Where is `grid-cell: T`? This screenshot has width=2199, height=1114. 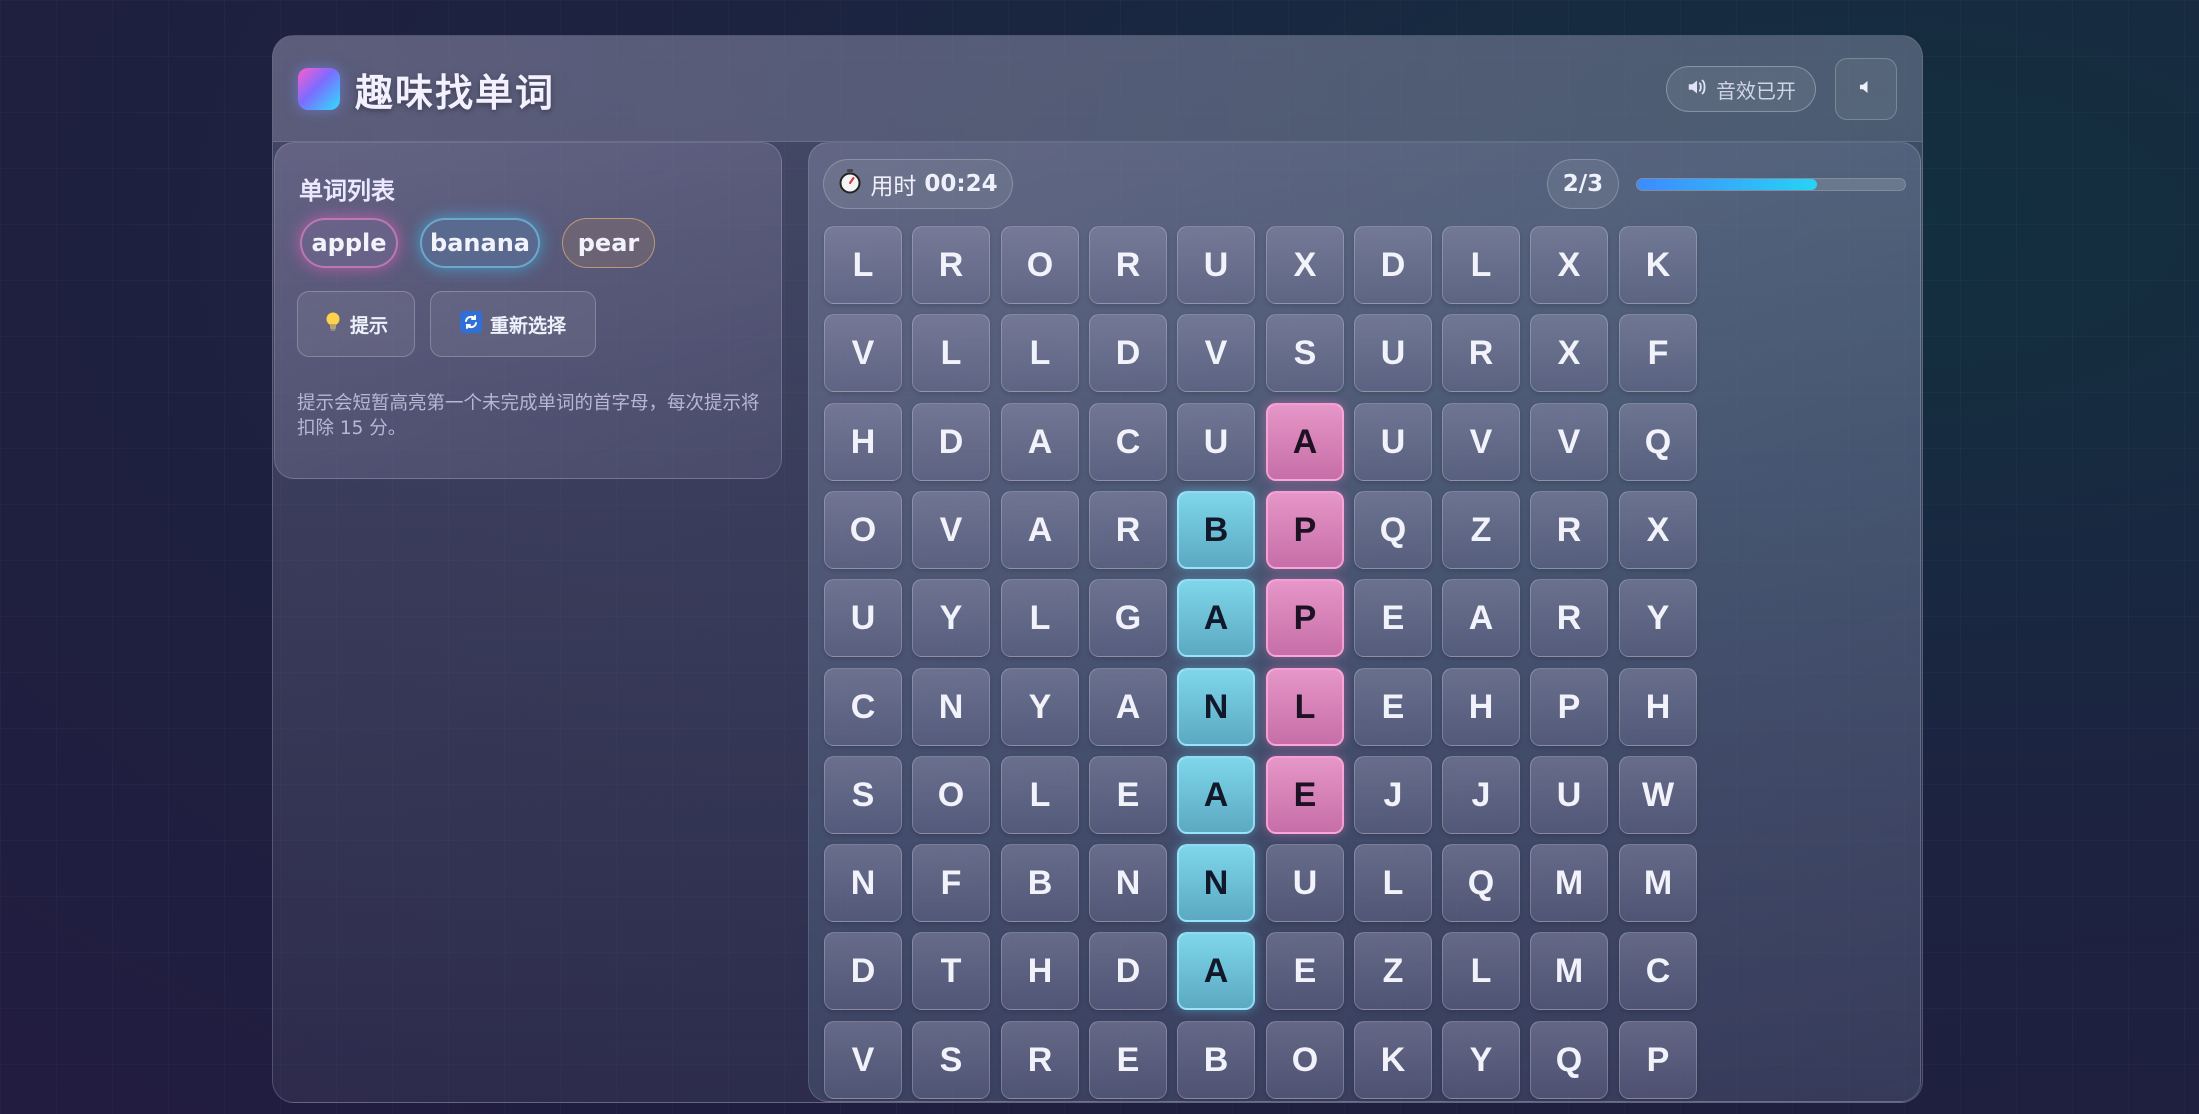
grid-cell: T is located at coordinates (951, 971).